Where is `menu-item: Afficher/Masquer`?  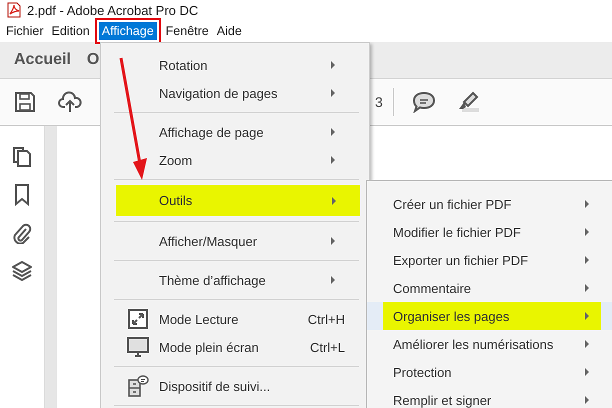 menu-item: Afficher/Masquer is located at coordinates (237, 241).